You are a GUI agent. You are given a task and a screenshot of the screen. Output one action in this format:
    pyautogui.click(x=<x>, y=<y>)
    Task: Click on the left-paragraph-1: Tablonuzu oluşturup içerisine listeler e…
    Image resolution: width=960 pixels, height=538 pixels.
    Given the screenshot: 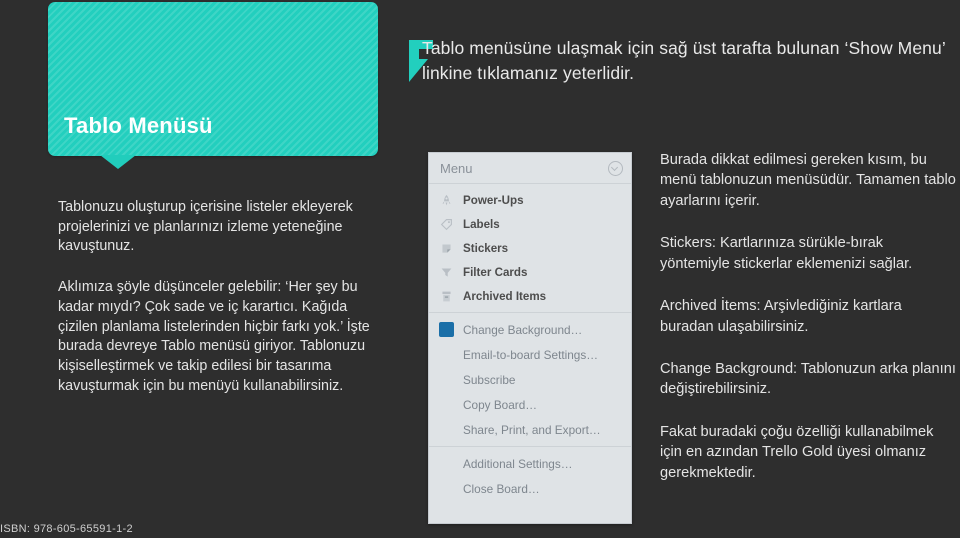 What is the action you would take?
    pyautogui.click(x=205, y=227)
    